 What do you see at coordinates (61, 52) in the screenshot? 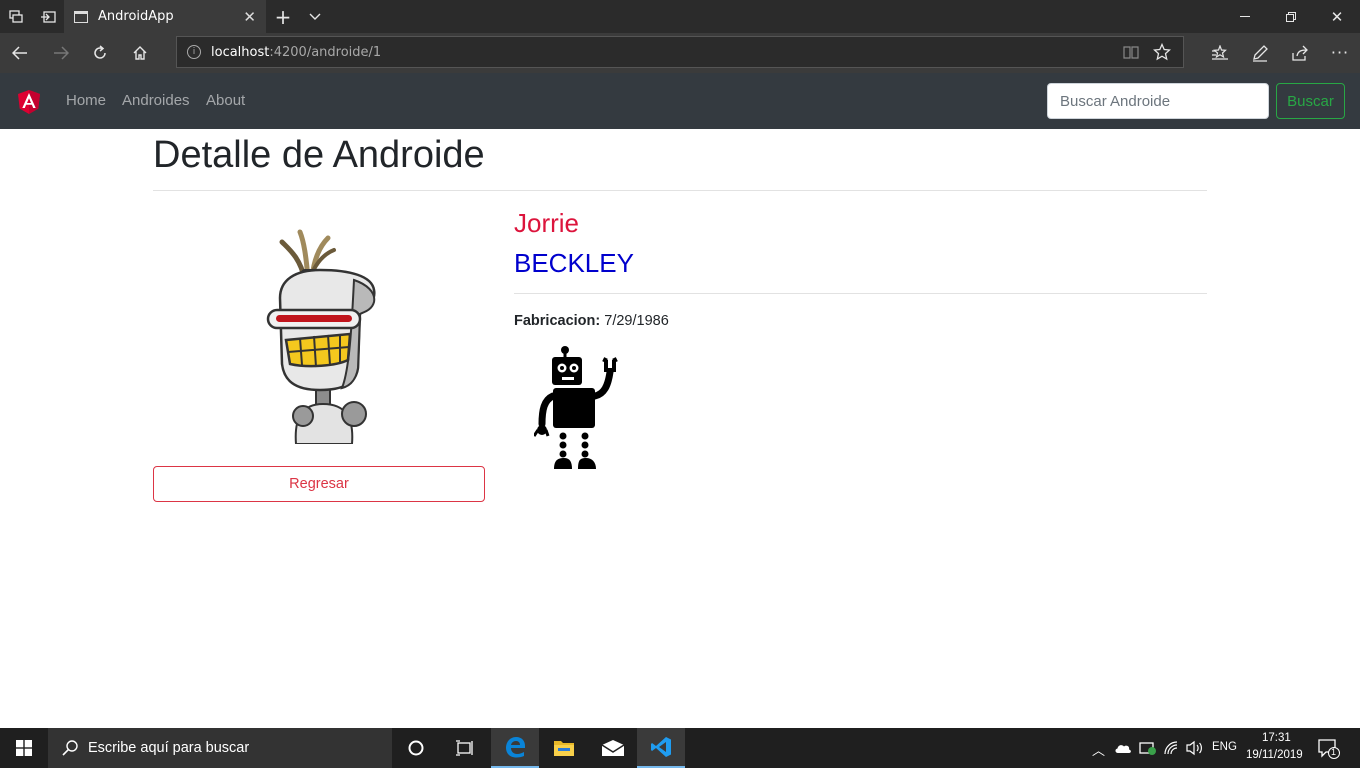
I see `forward-arrow-icon` at bounding box center [61, 52].